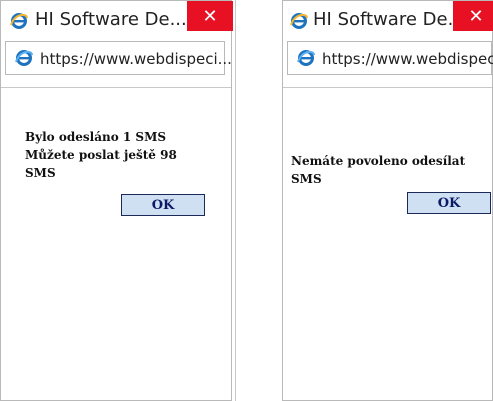 The height and width of the screenshot is (401, 493). I want to click on message-line: Bylo odesláno 1 SMS, so click(96, 137).